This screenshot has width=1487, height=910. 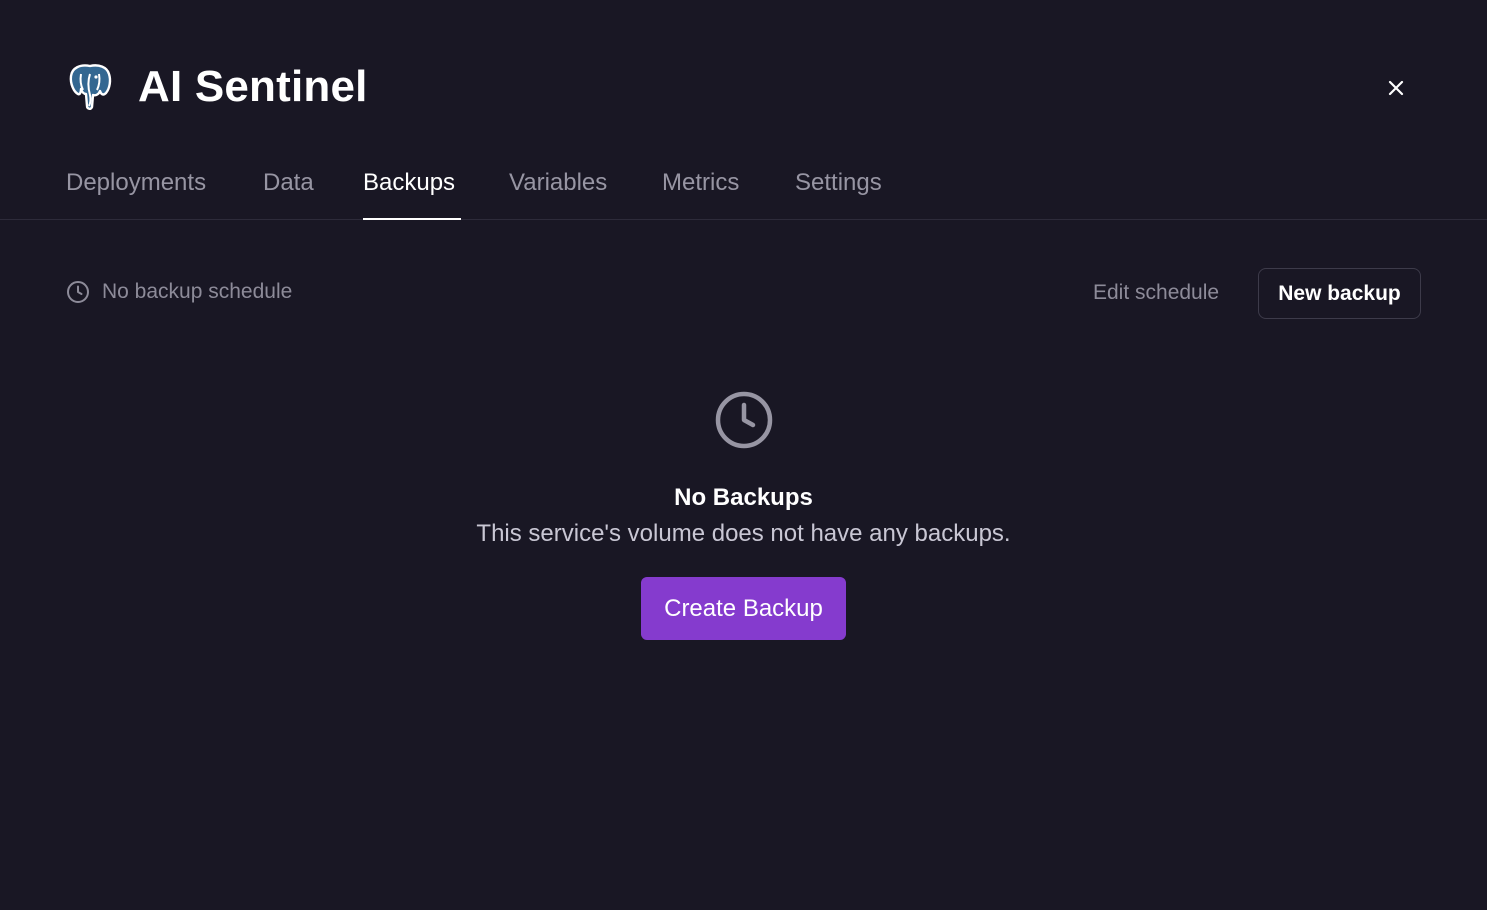 I want to click on close-button, so click(x=1396, y=88).